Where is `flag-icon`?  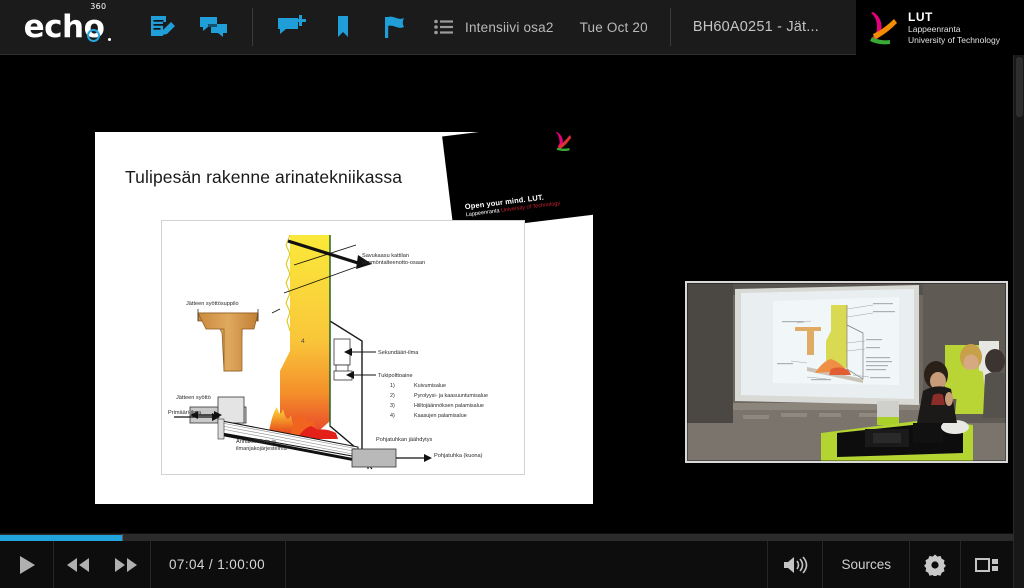 flag-icon is located at coordinates (395, 27).